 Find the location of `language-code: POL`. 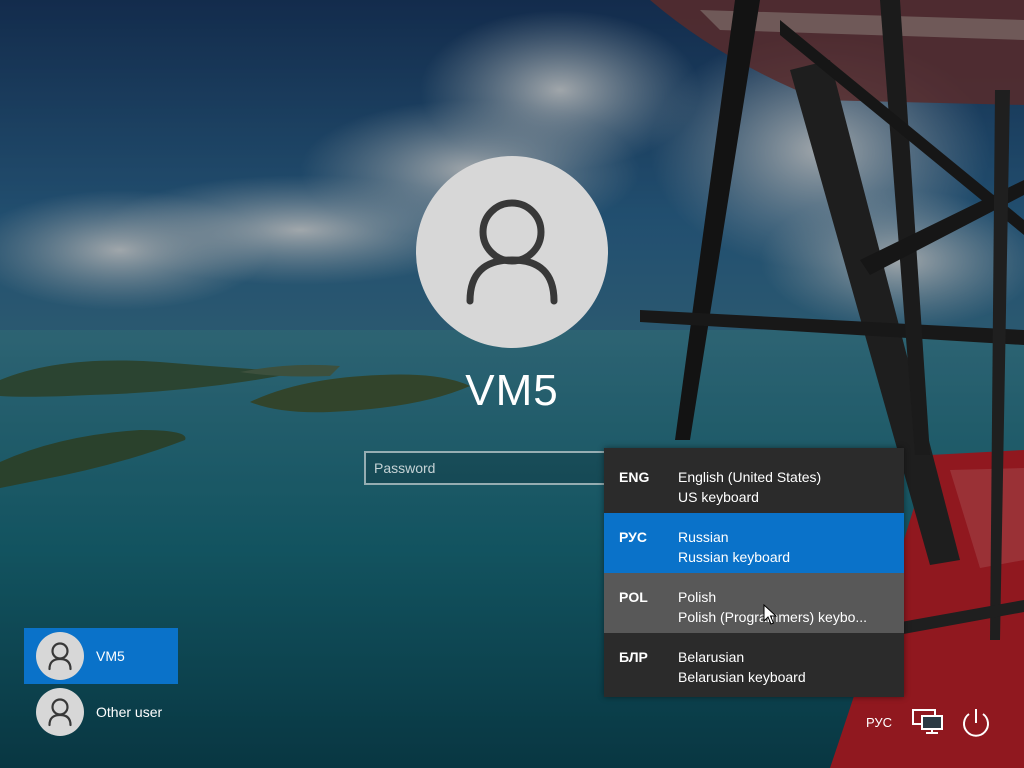

language-code: POL is located at coordinates (633, 597).